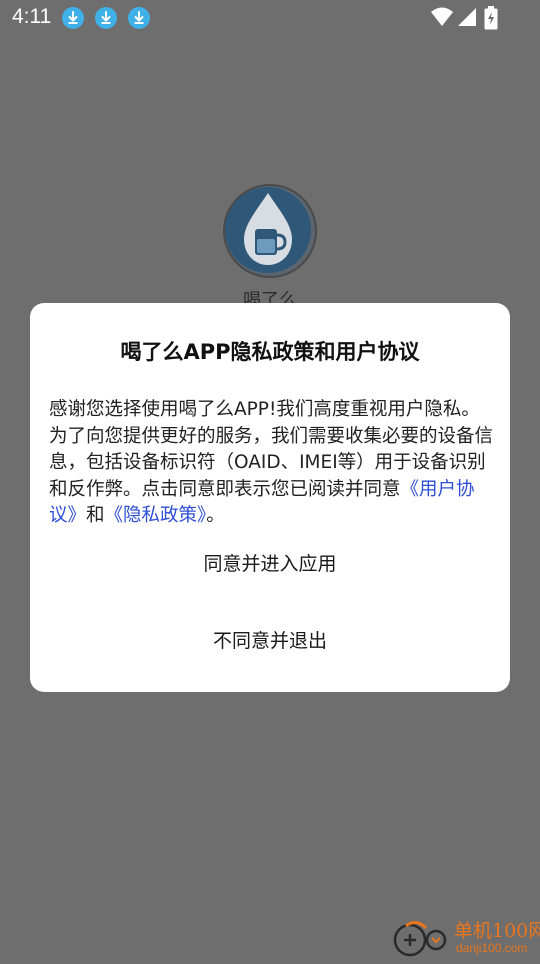  I want to click on privacy-policy-link: 《隐私政策》, so click(156, 515).